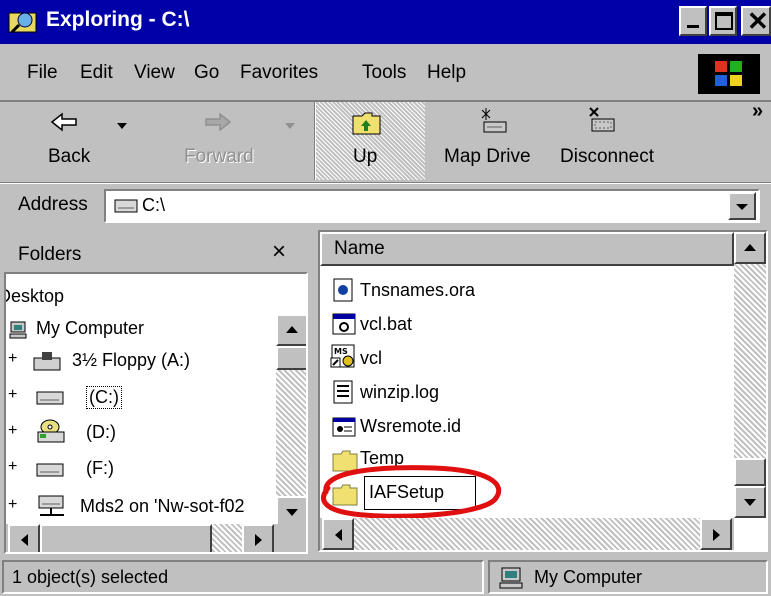 This screenshot has height=596, width=771. What do you see at coordinates (73, 141) in the screenshot?
I see `back-button: Back` at bounding box center [73, 141].